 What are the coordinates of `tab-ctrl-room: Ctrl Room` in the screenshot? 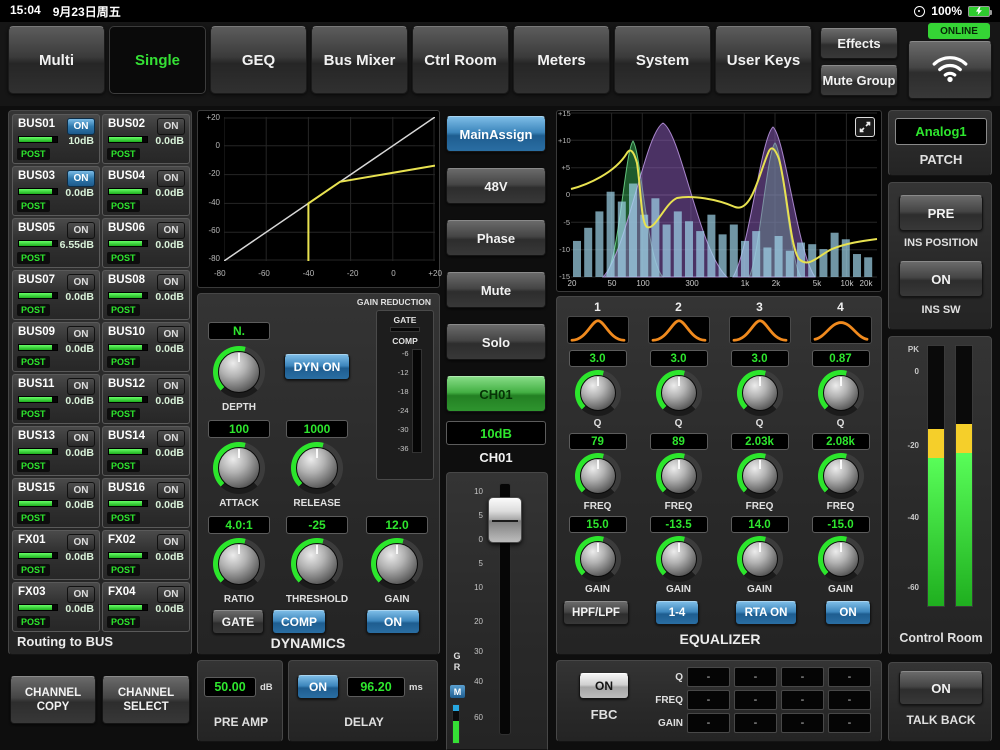 It's located at (460, 60).